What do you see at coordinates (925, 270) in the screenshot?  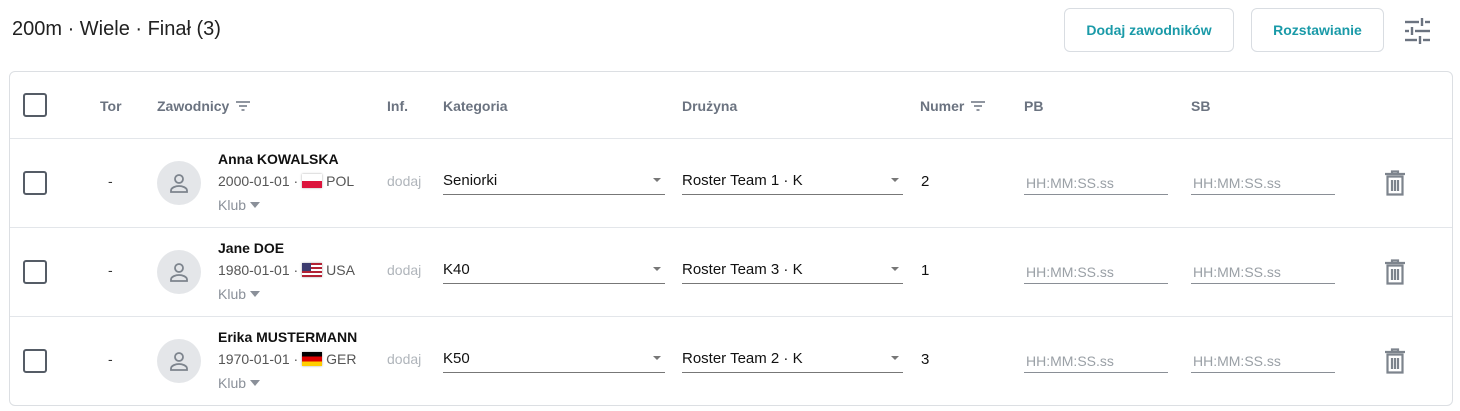 I see `bib-number: 1` at bounding box center [925, 270].